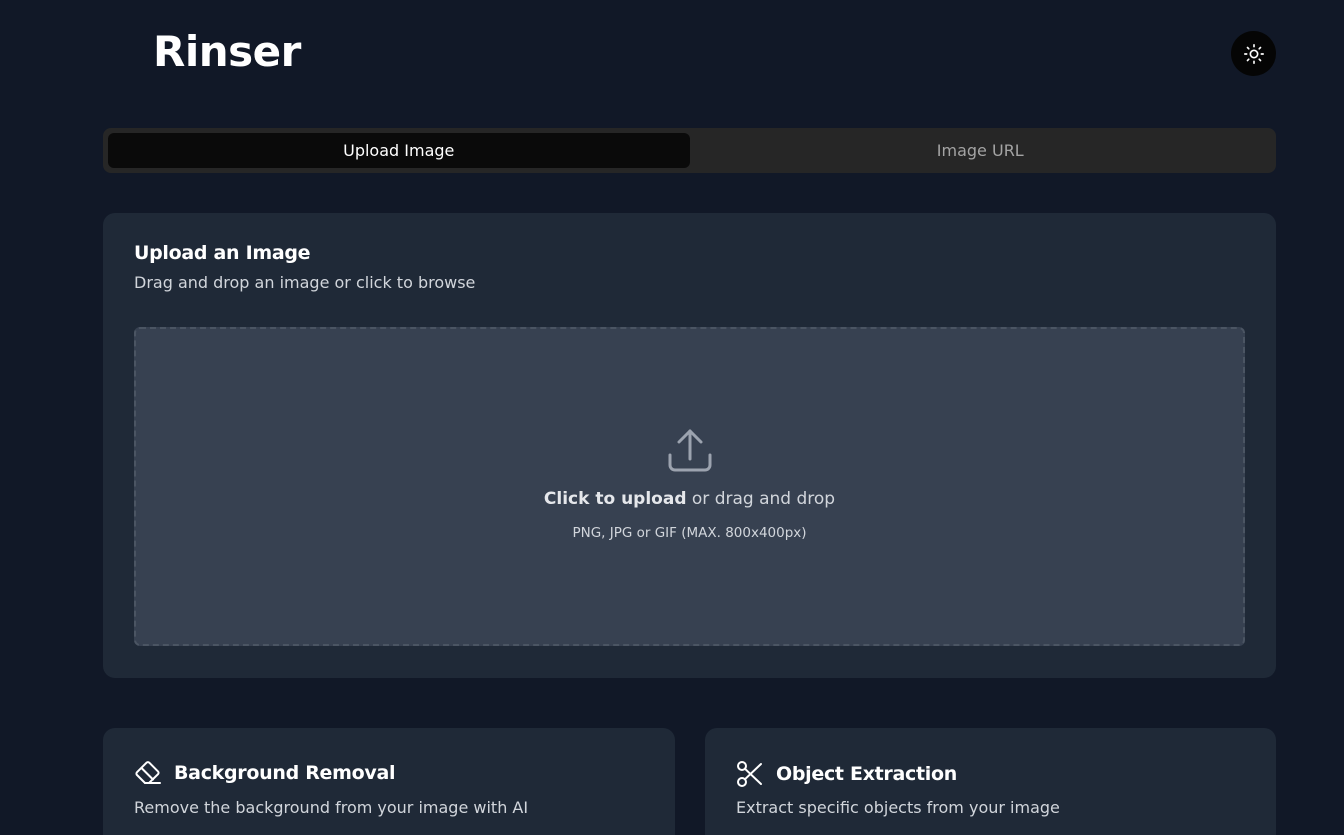 Image resolution: width=1344 pixels, height=835 pixels. I want to click on dropzone-file-hint: PNG, JPG or GIF (MAX. 800x400px), so click(689, 533).